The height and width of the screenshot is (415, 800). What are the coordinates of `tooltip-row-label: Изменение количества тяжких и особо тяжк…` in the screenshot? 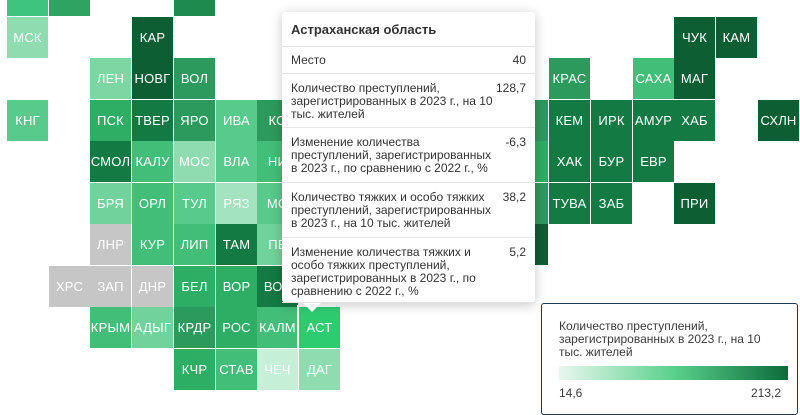 It's located at (383, 271).